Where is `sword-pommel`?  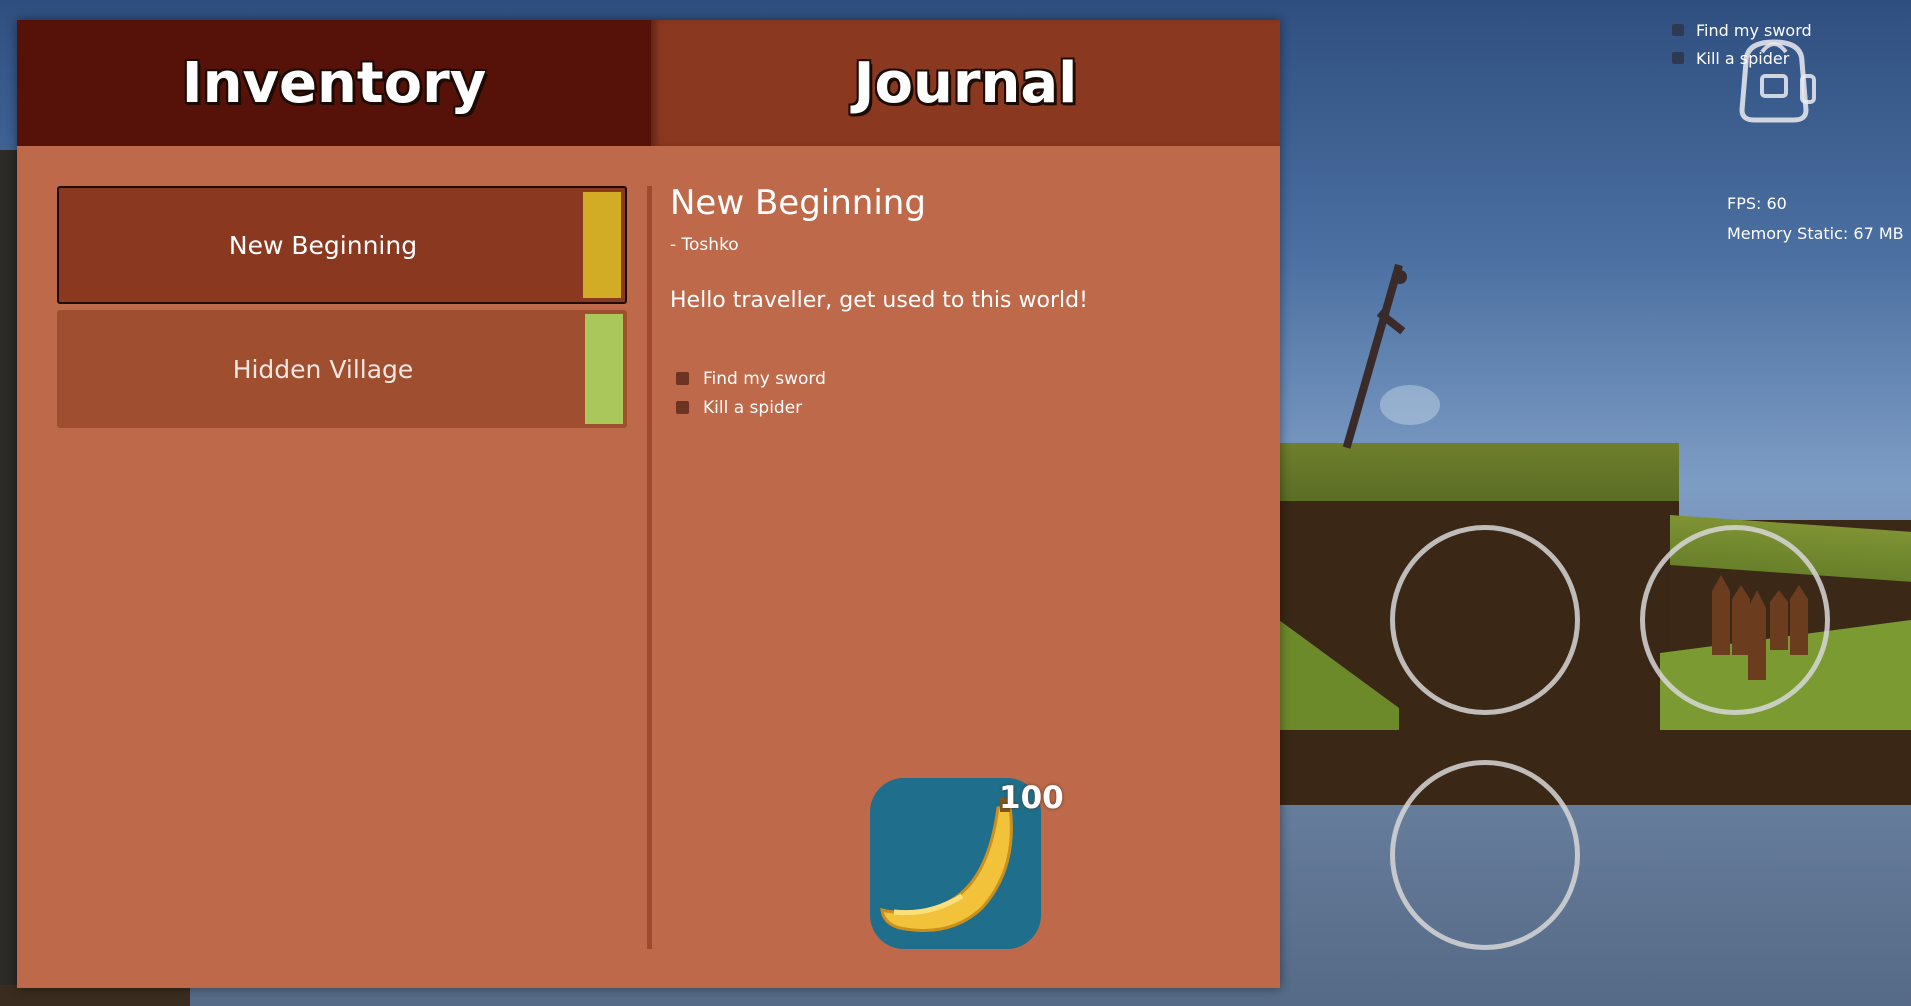
sword-pommel is located at coordinates (1400, 277).